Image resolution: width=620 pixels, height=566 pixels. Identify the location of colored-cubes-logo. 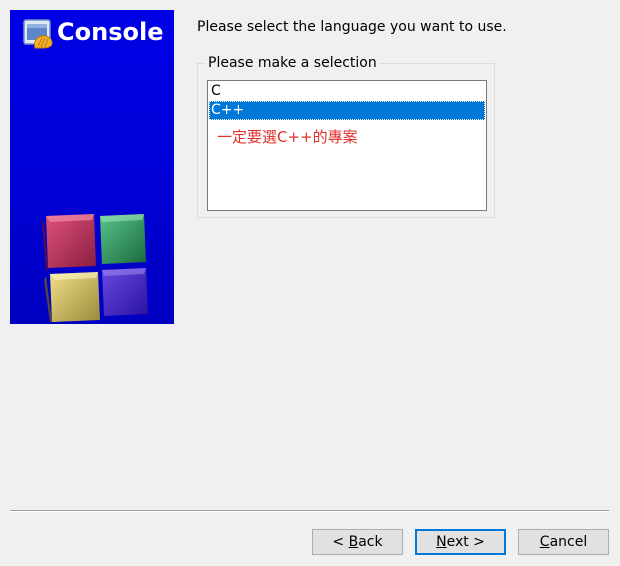
(95, 268).